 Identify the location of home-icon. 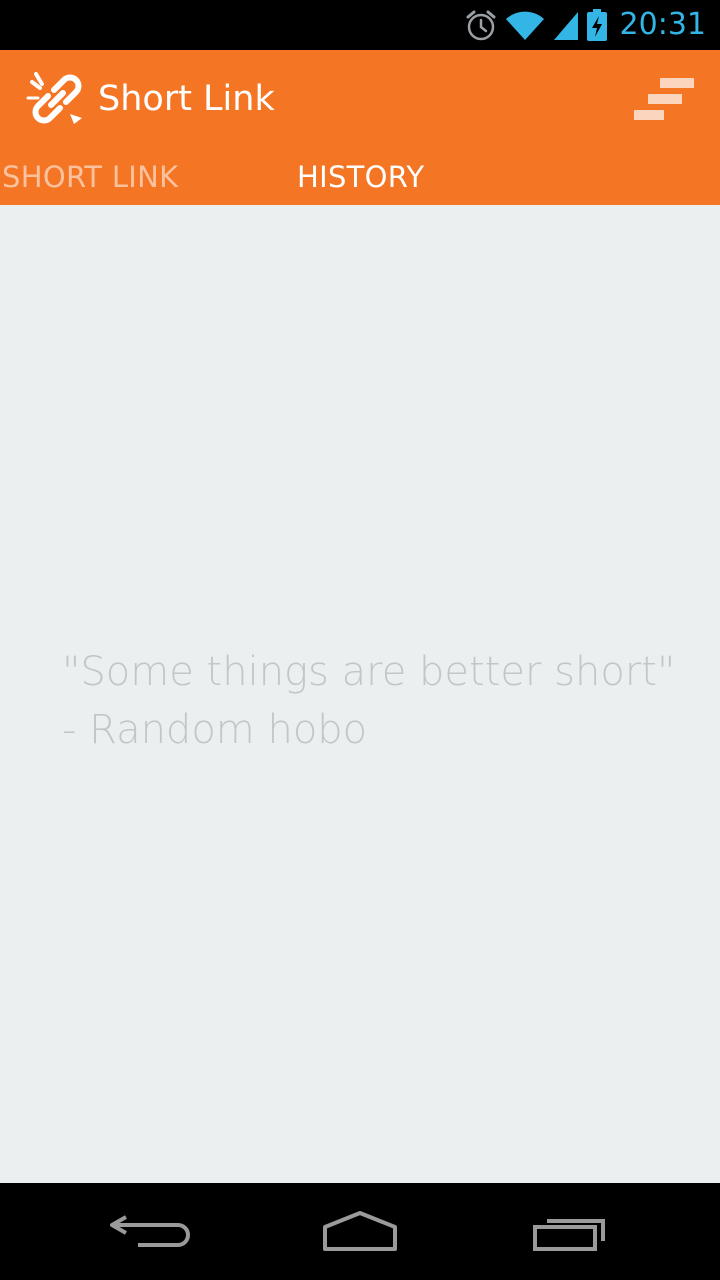
(360, 1230).